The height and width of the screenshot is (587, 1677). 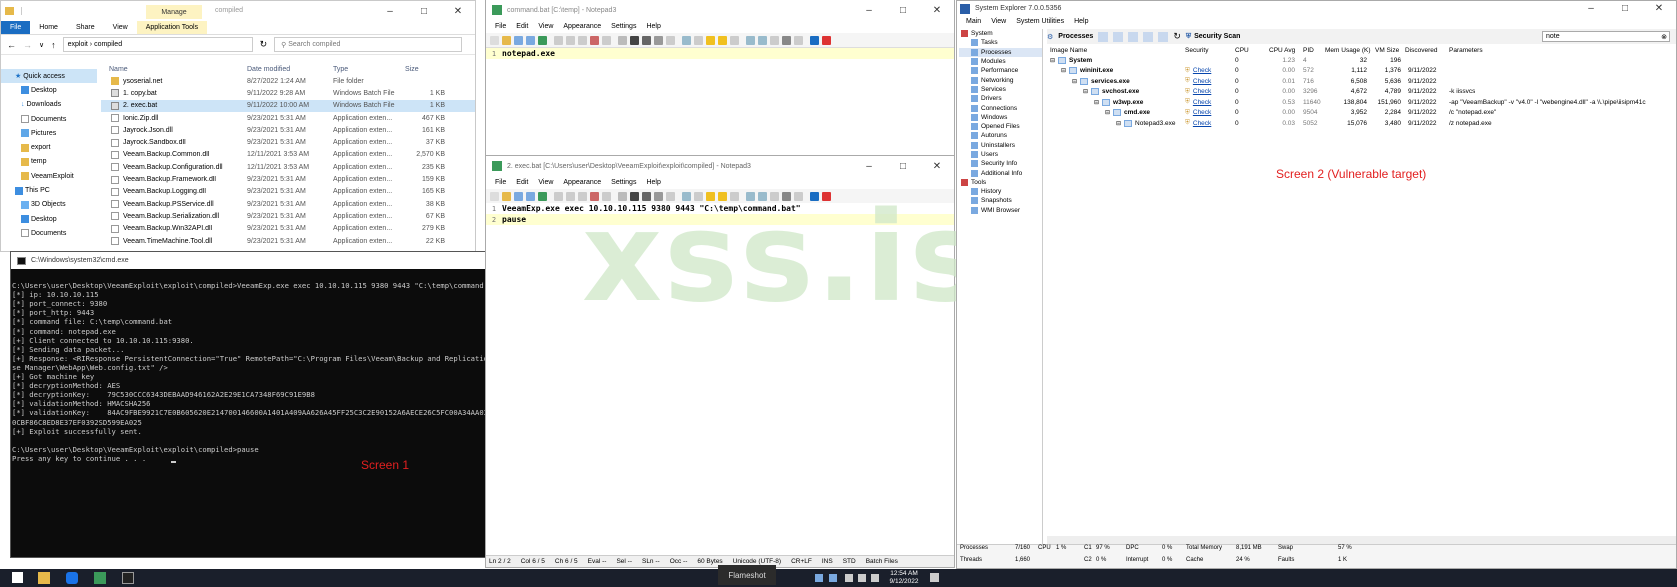 What do you see at coordinates (869, 166) in the screenshot?
I see `np2-minimize-button: –` at bounding box center [869, 166].